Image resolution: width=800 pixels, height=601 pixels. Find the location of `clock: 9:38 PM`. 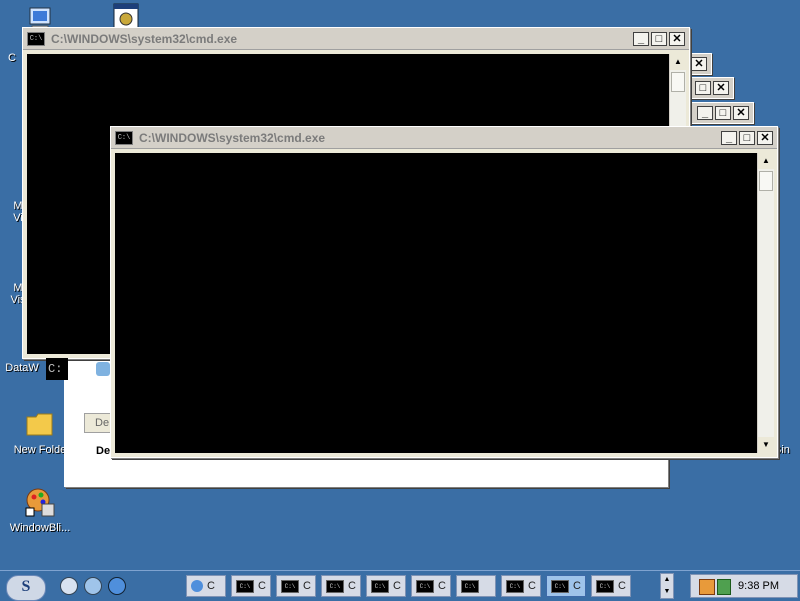

clock: 9:38 PM is located at coordinates (758, 586).